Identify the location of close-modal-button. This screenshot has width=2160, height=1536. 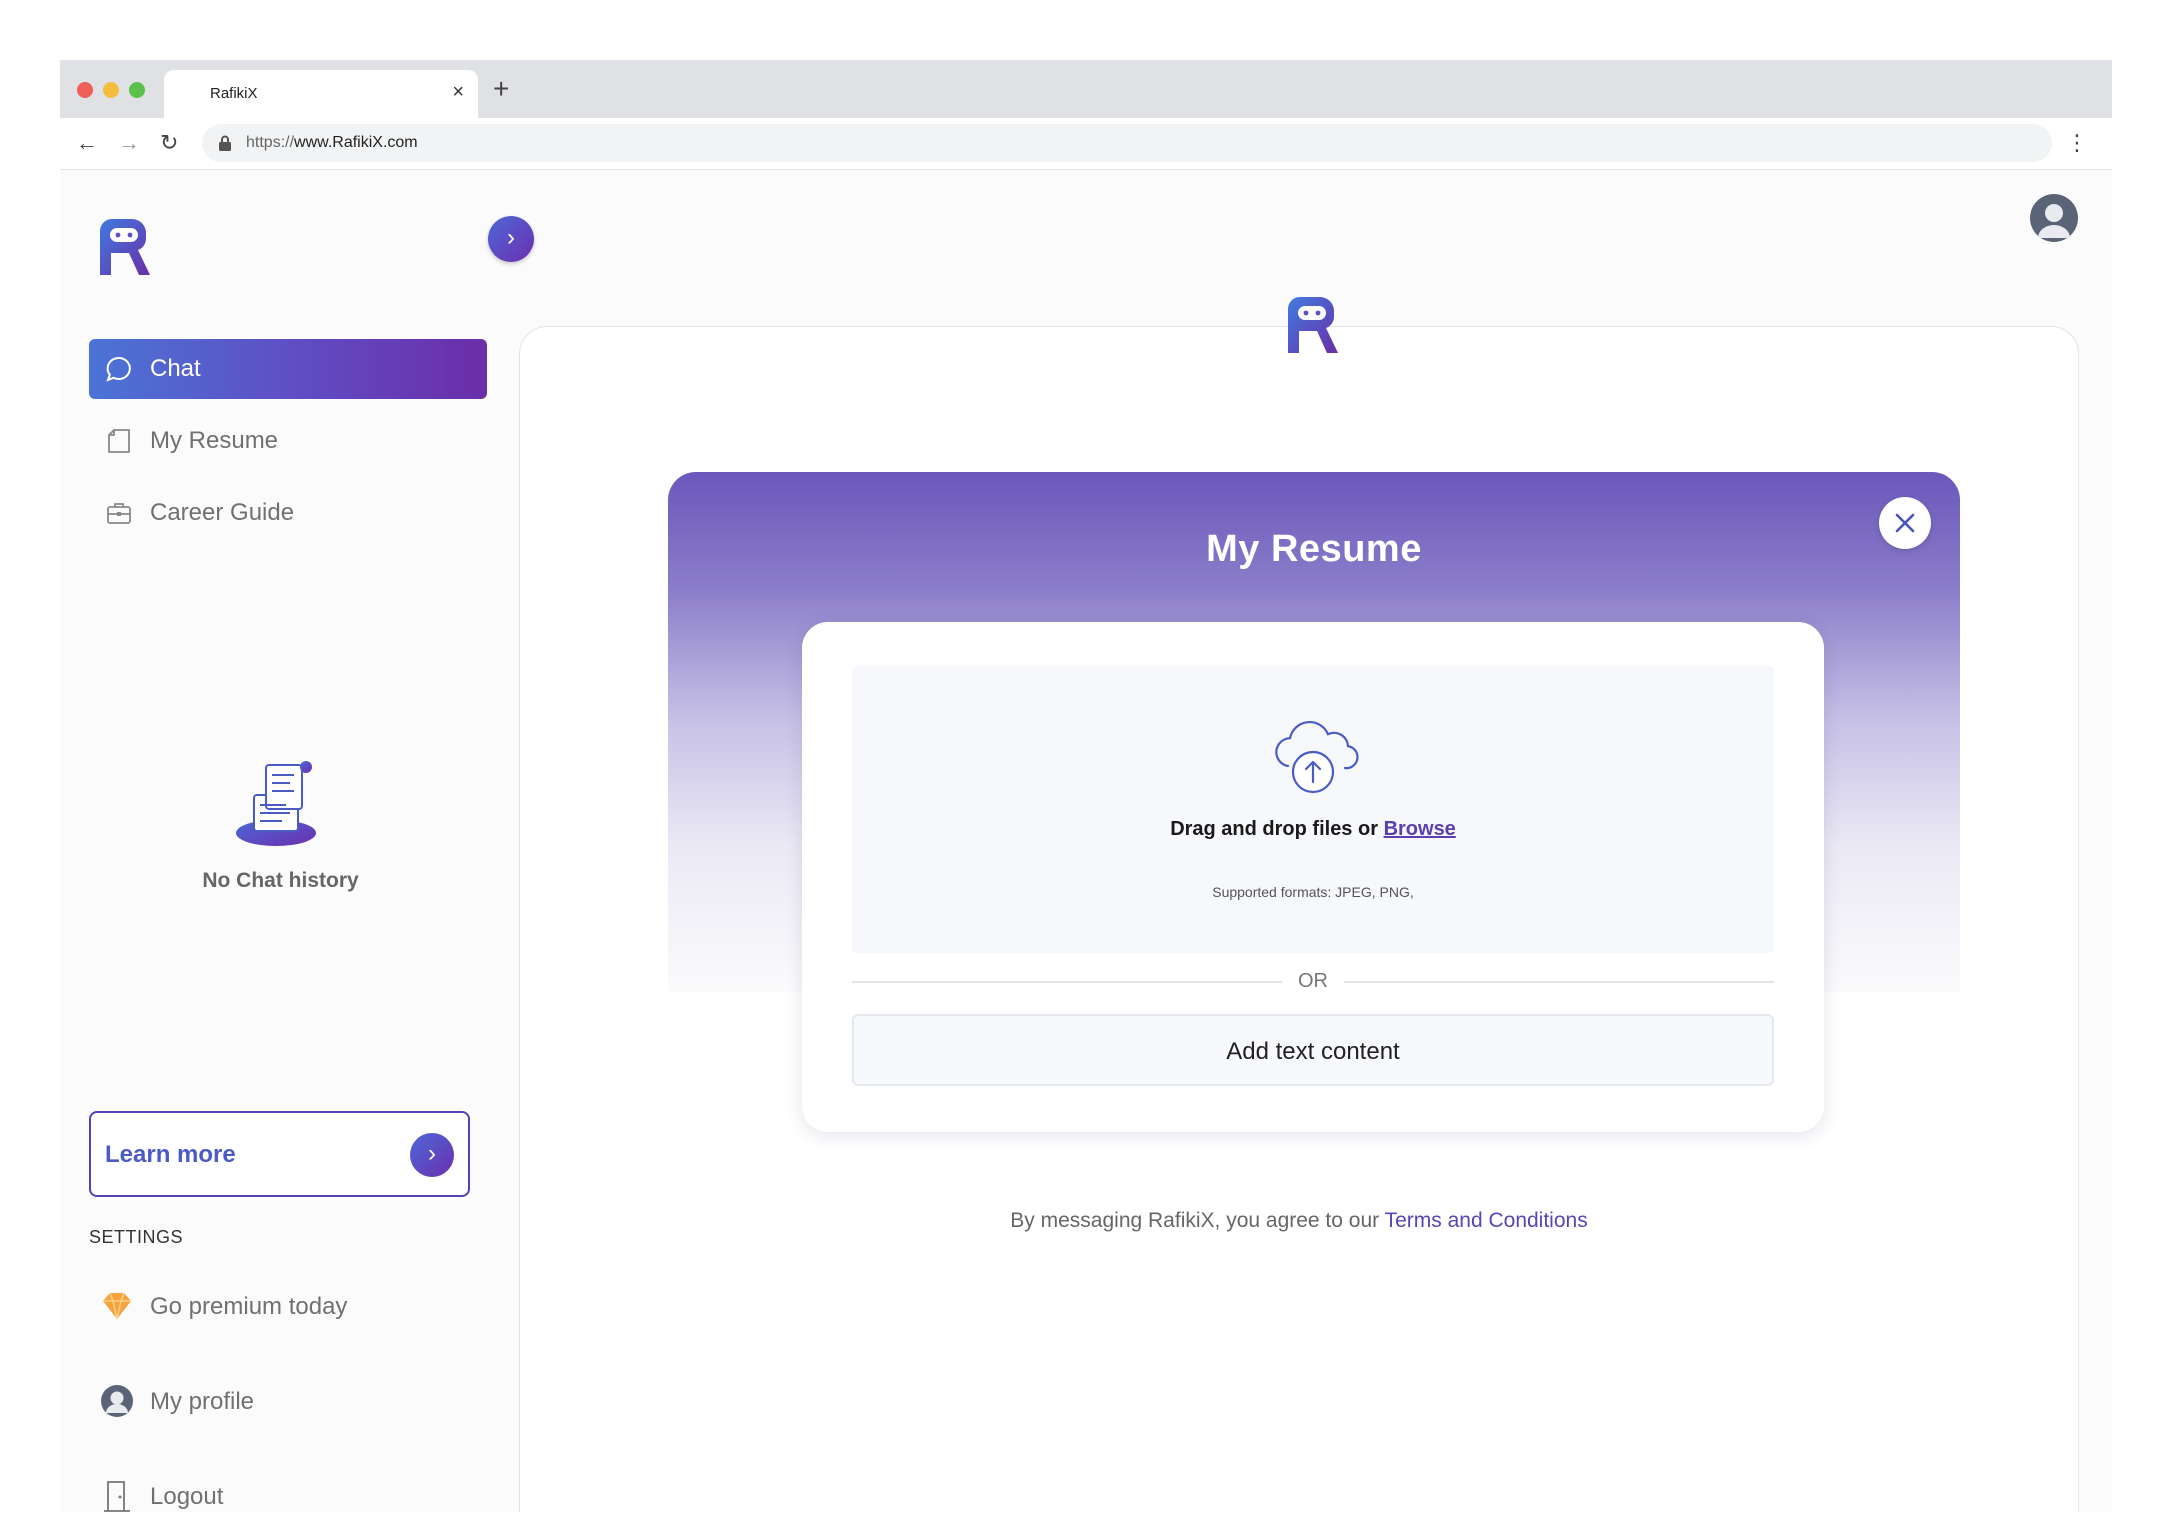
(1905, 523).